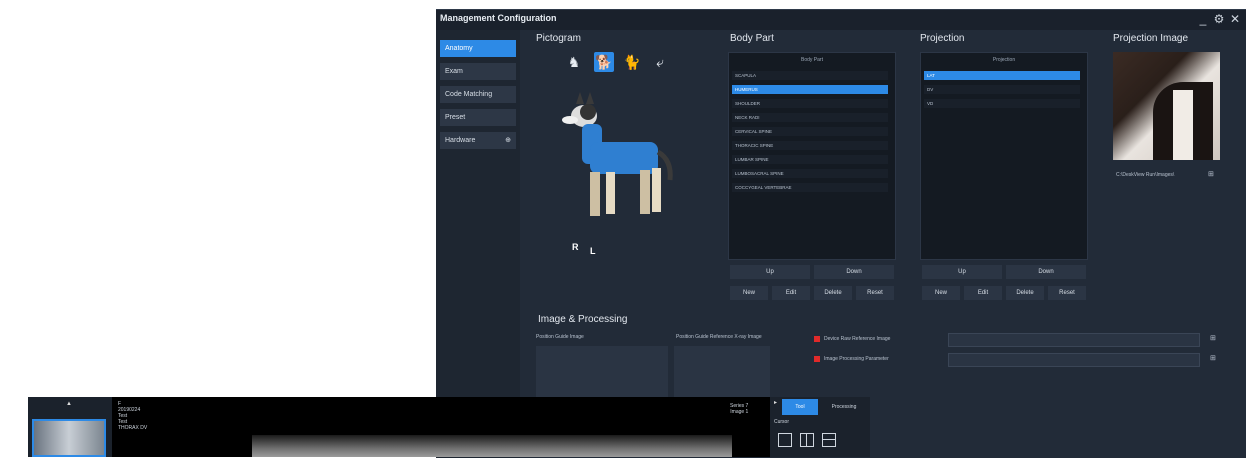 Image resolution: width=1246 pixels, height=458 pixels. I want to click on sidebar-item-label: Hardware, so click(460, 140).